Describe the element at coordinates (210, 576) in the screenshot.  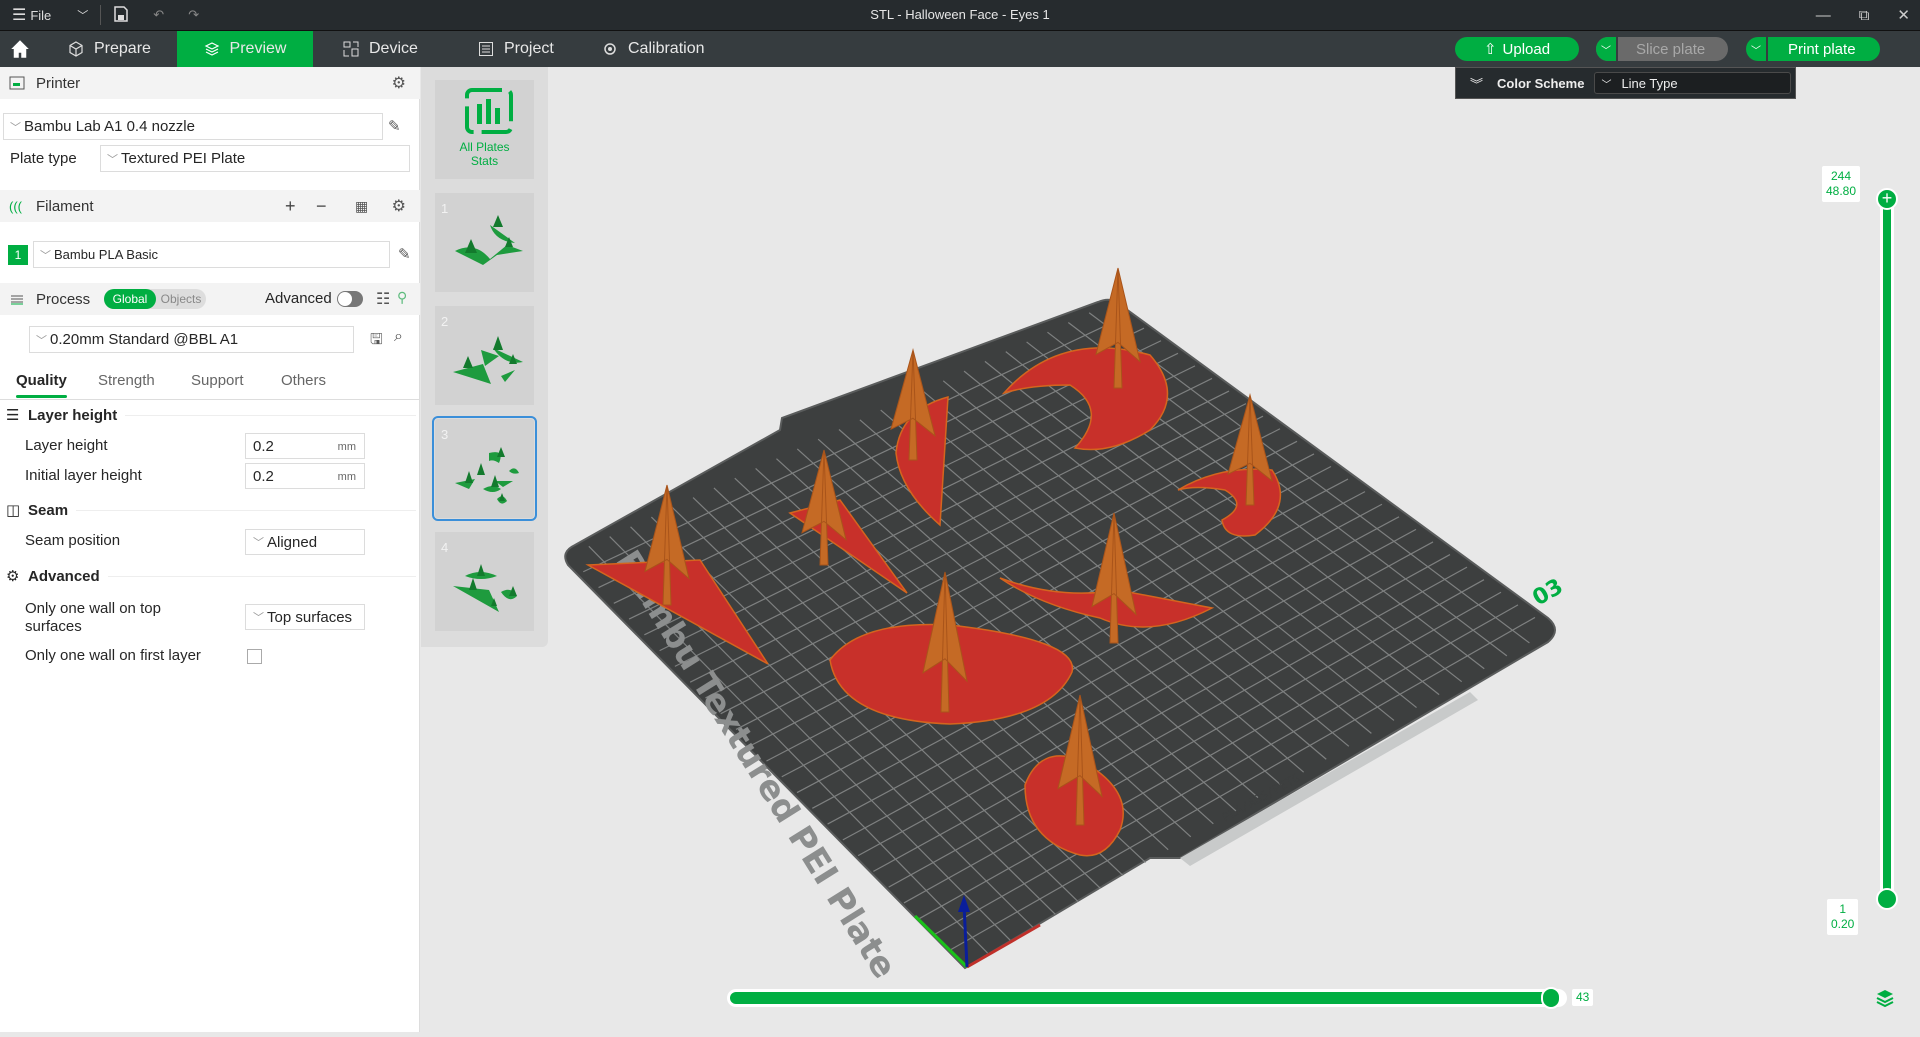
I see `group-advanced: ⚙ Advanced` at that location.